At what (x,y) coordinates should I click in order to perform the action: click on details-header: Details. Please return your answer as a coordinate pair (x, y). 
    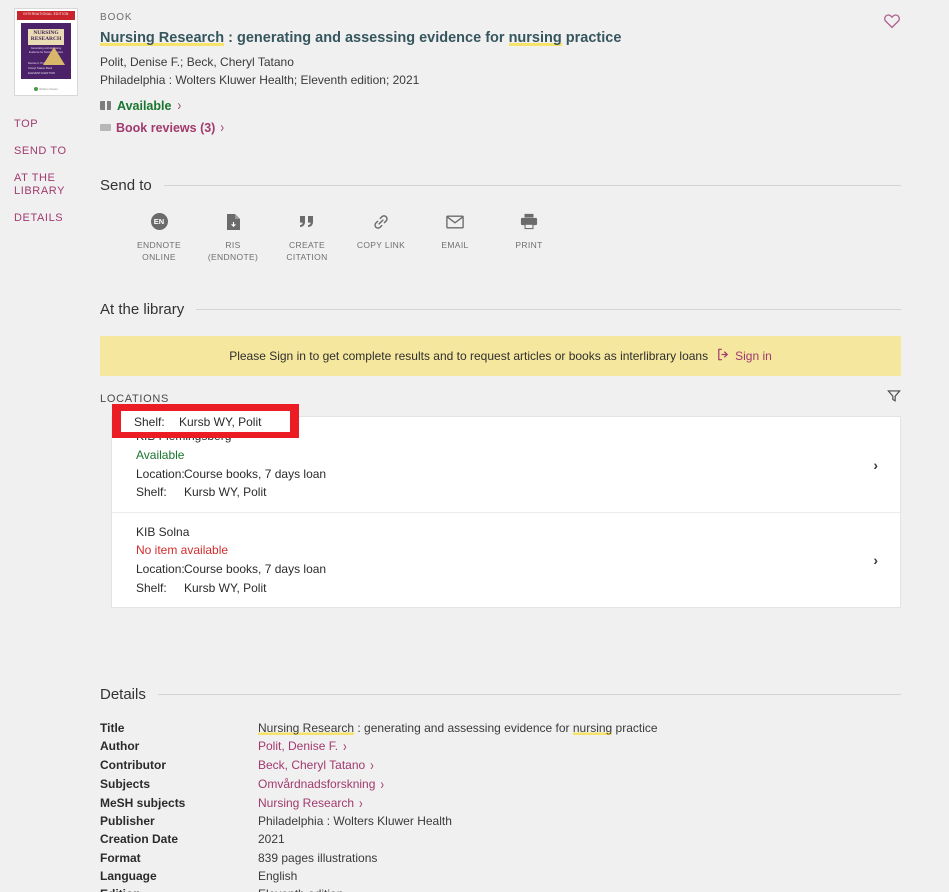
    Looking at the image, I should click on (524, 694).